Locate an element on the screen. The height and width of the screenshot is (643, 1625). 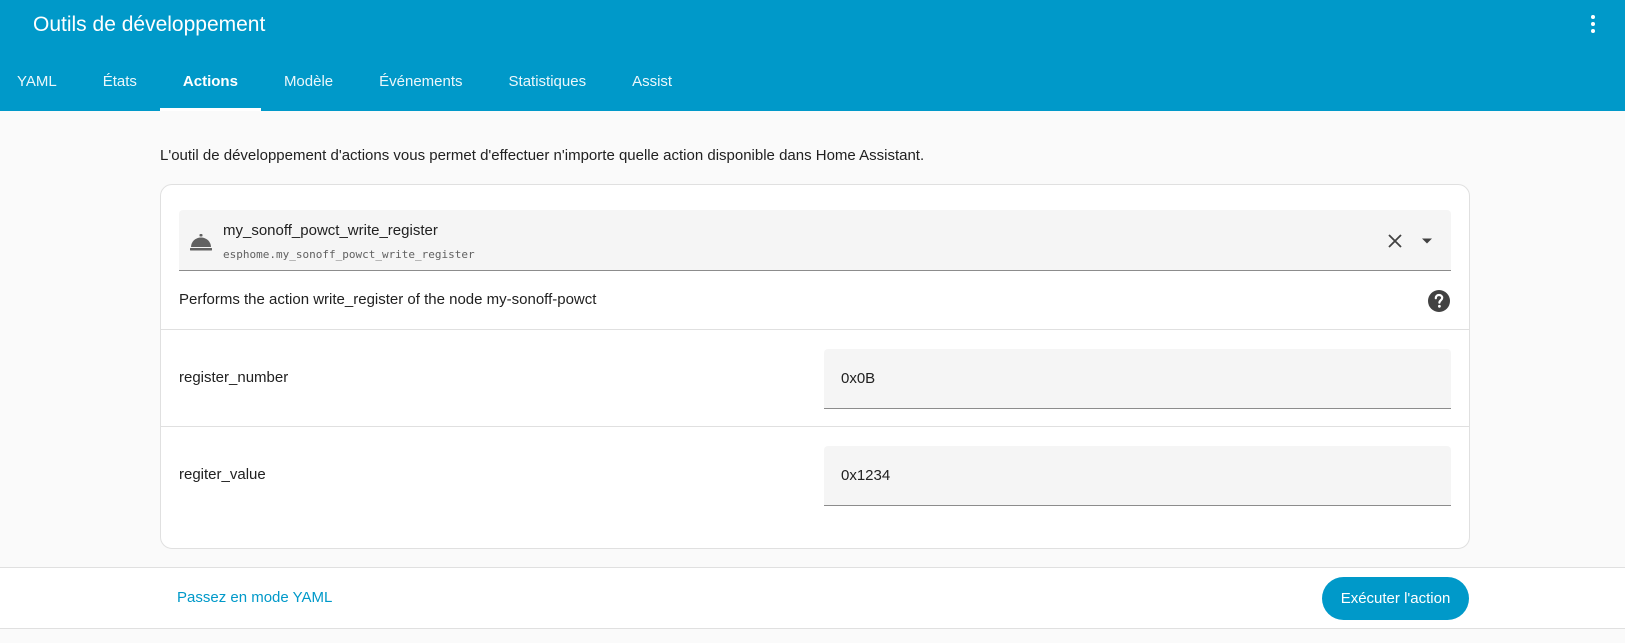
tab-assist: Assist is located at coordinates (652, 87).